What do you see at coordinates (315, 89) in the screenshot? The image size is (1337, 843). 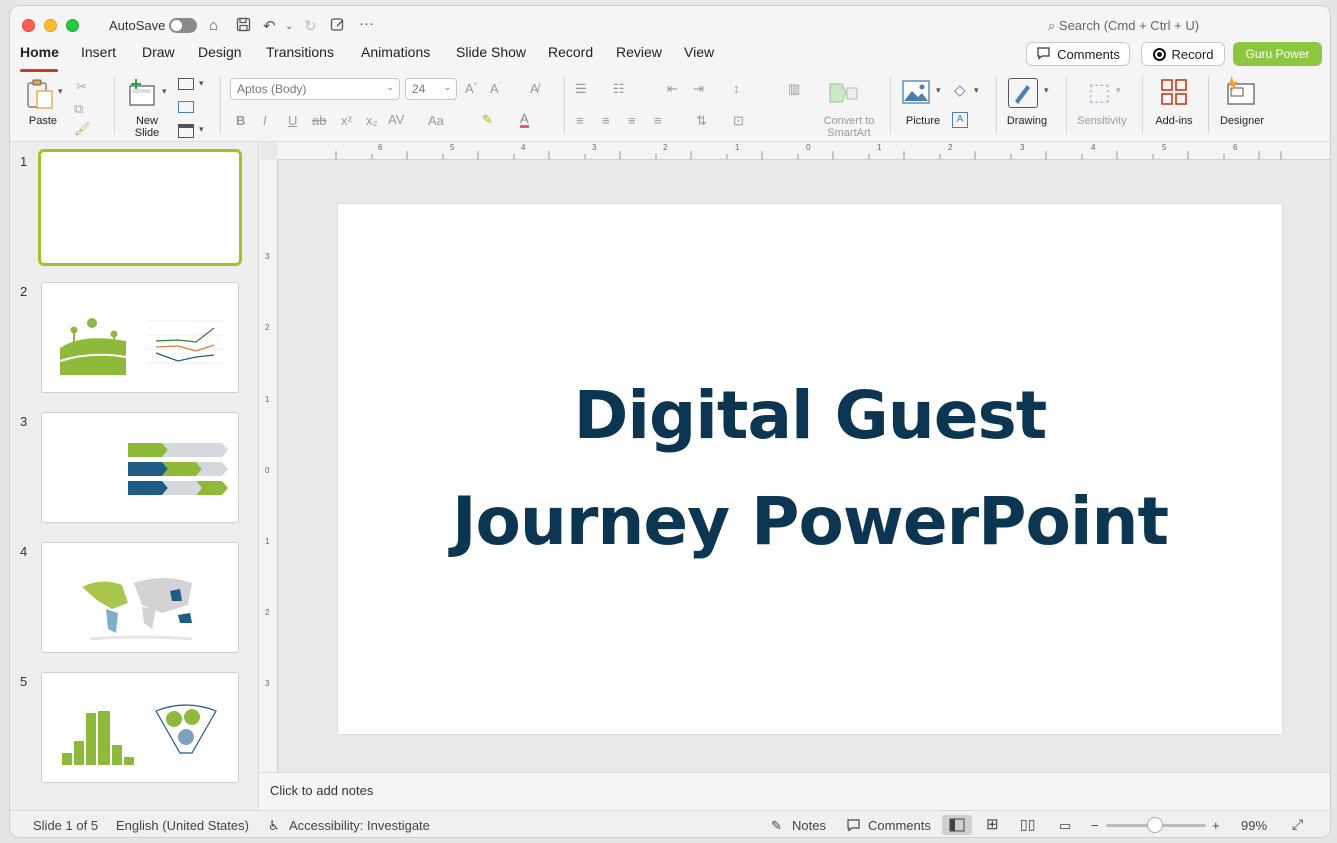 I see `font-name-select: Aptos (Body) ⌄` at bounding box center [315, 89].